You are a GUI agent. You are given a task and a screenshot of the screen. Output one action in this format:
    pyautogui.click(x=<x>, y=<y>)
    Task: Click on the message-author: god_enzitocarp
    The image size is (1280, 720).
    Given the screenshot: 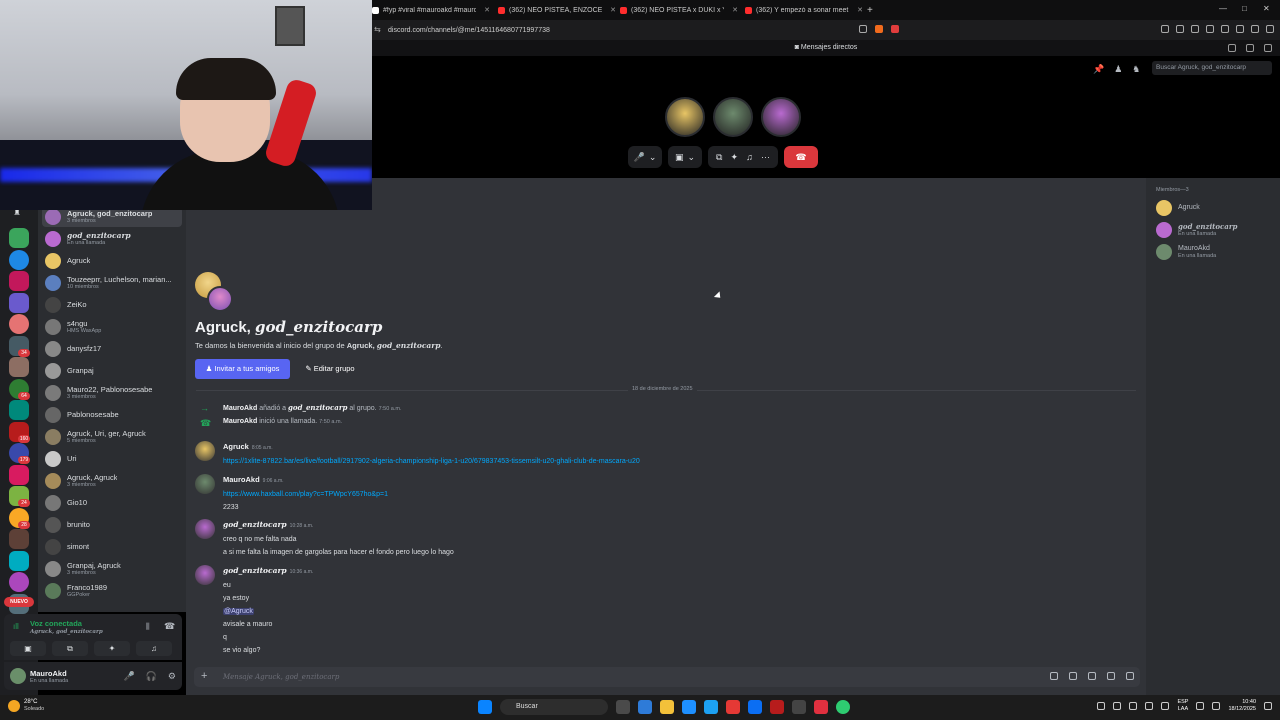 What is the action you would take?
    pyautogui.click(x=255, y=570)
    